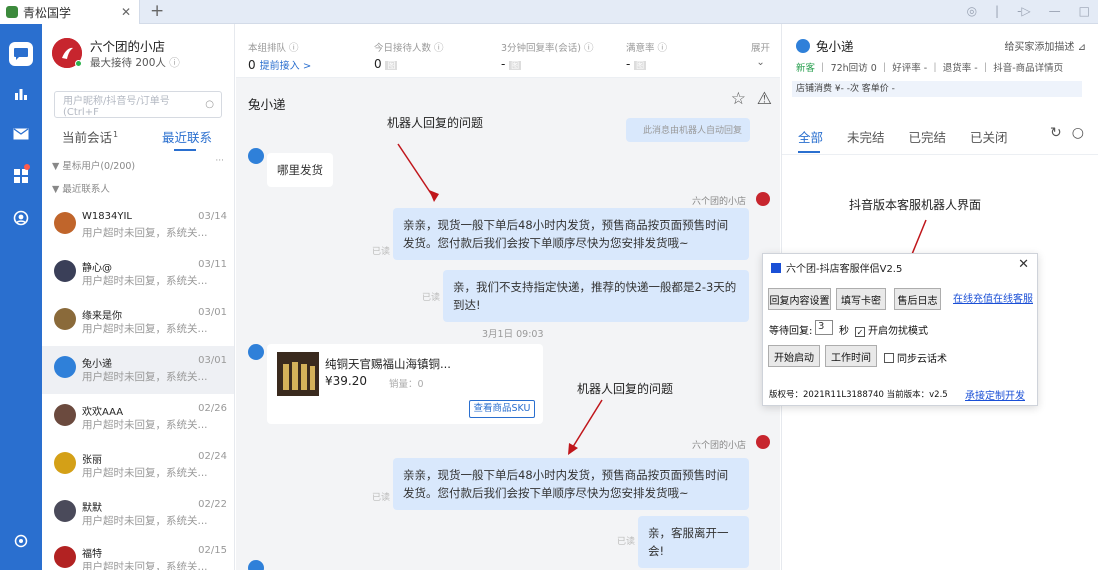 This screenshot has height=570, width=1098. I want to click on search-input: 用户昵称/抖音号/订单号(Ctrl+F ○, so click(138, 104).